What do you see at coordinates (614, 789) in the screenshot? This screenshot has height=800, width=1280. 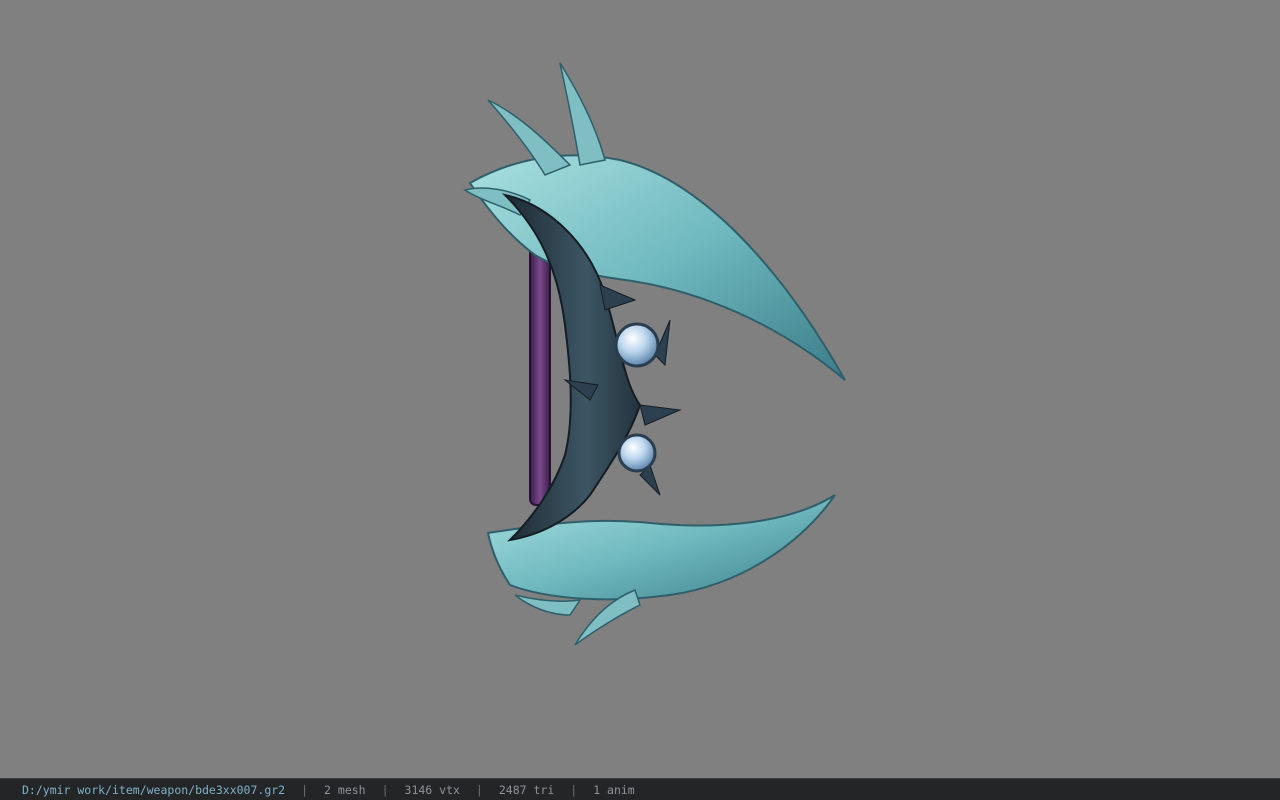 I see `animation-count: 1 anim` at bounding box center [614, 789].